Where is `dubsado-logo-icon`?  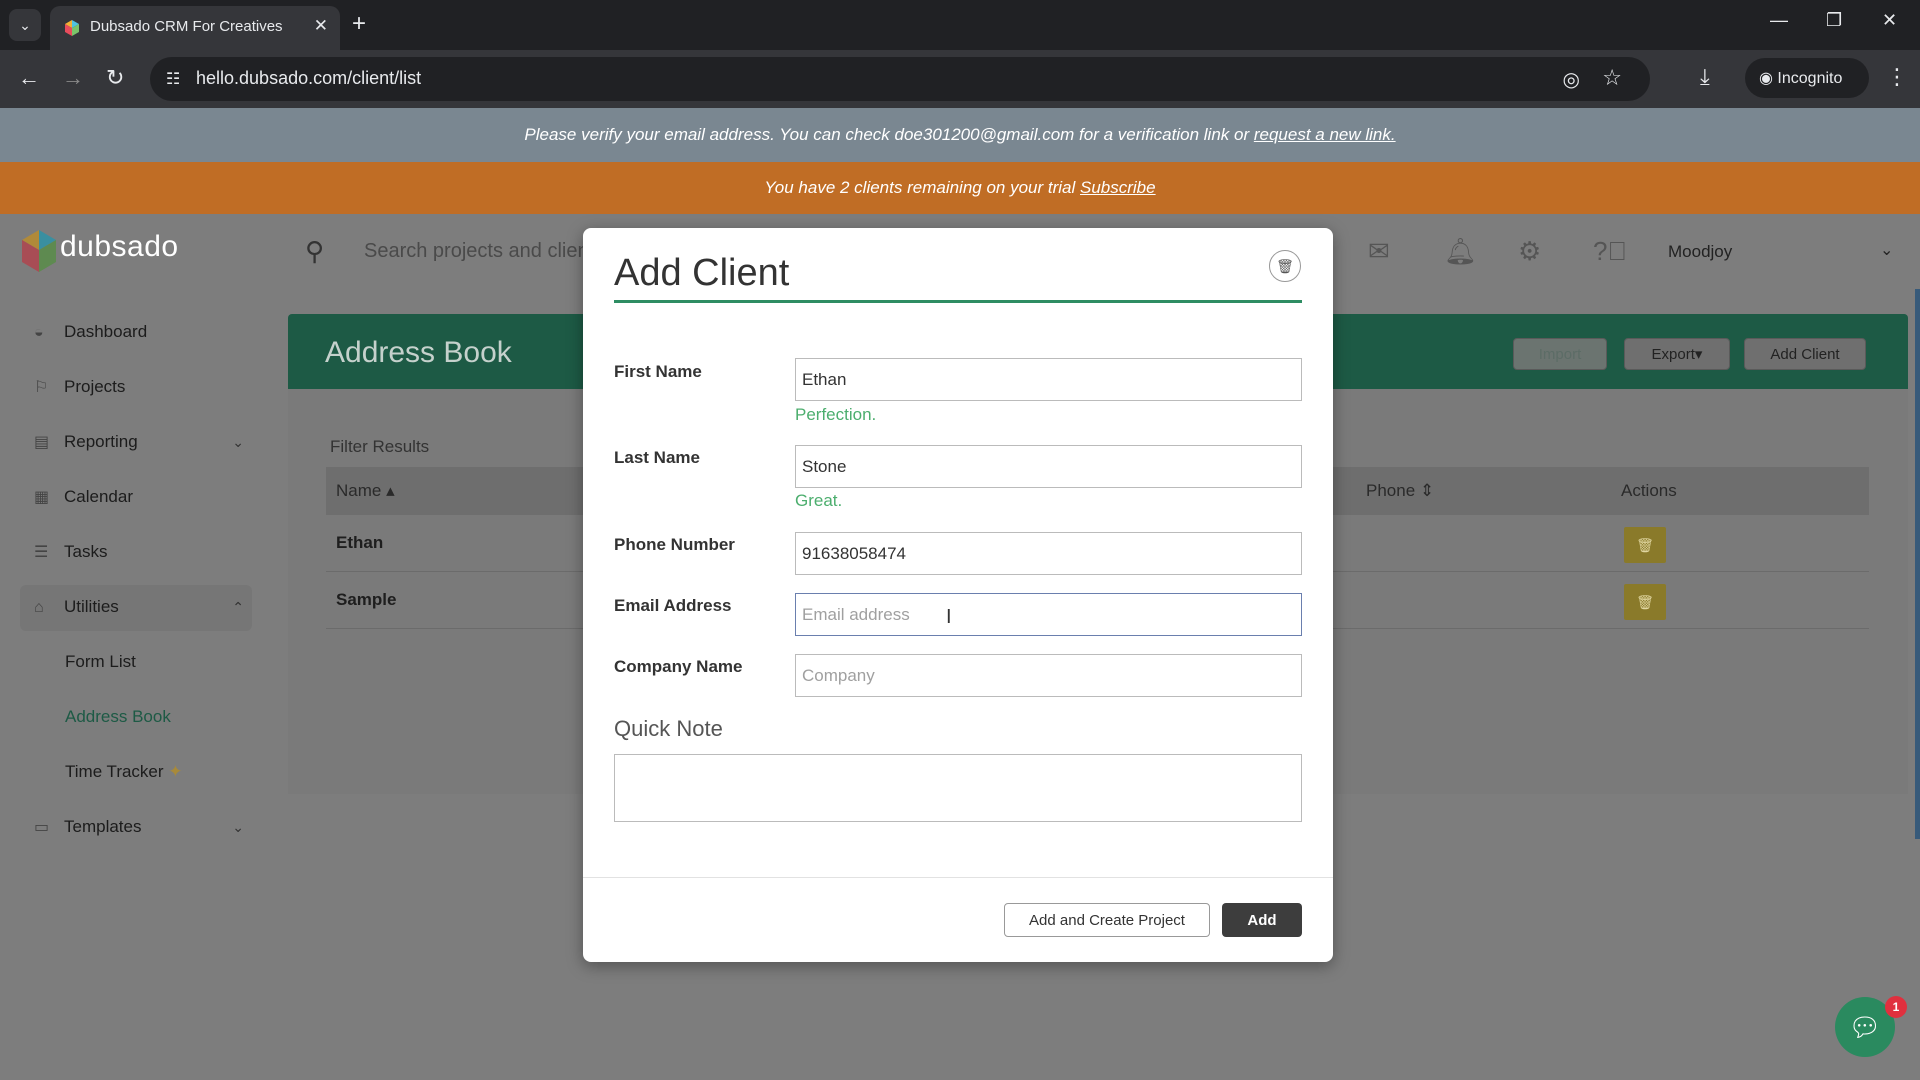
dubsado-logo-icon is located at coordinates (39, 251).